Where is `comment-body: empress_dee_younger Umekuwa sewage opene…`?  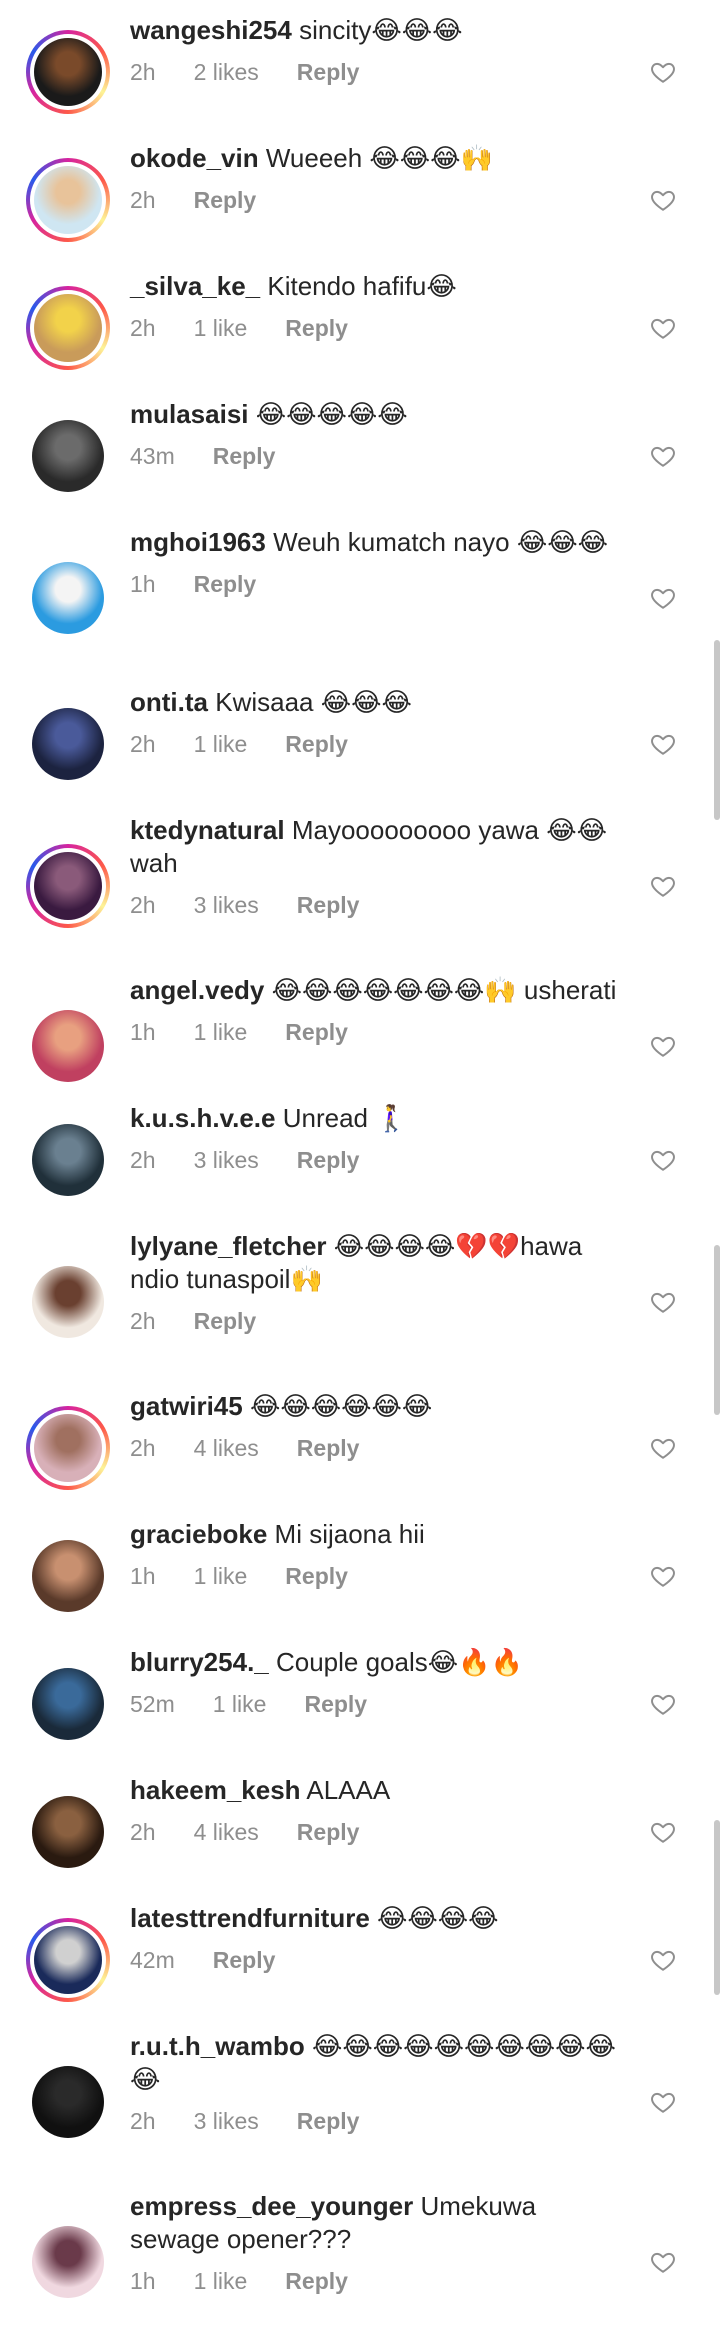 comment-body: empress_dee_younger Umekuwa sewage opene… is located at coordinates (380, 2243).